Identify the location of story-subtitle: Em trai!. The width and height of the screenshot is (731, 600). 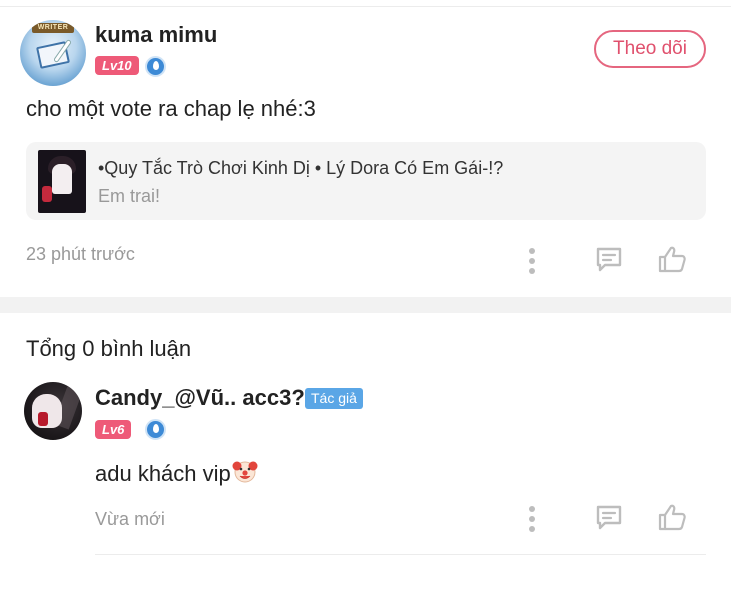
(129, 196).